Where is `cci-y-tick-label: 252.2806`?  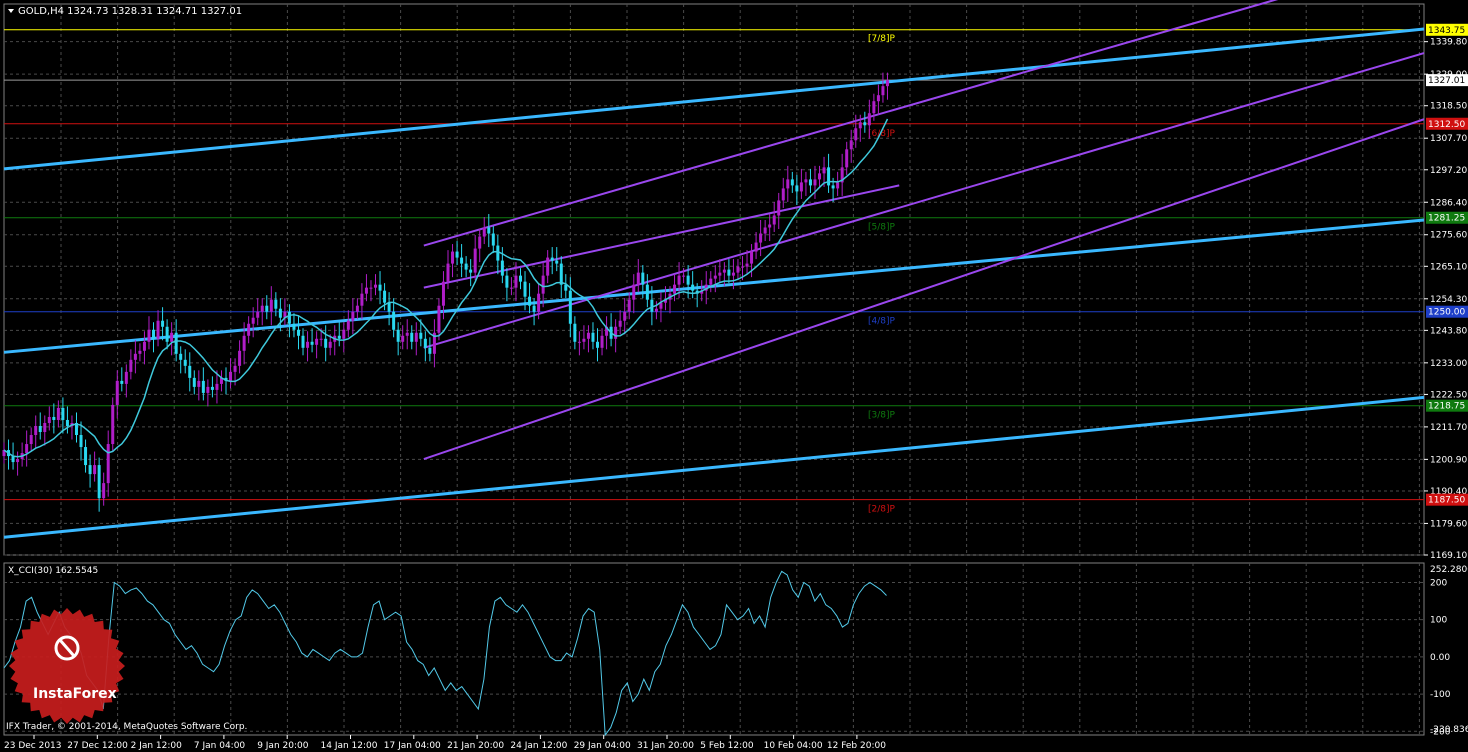 cci-y-tick-label: 252.2806 is located at coordinates (1449, 570).